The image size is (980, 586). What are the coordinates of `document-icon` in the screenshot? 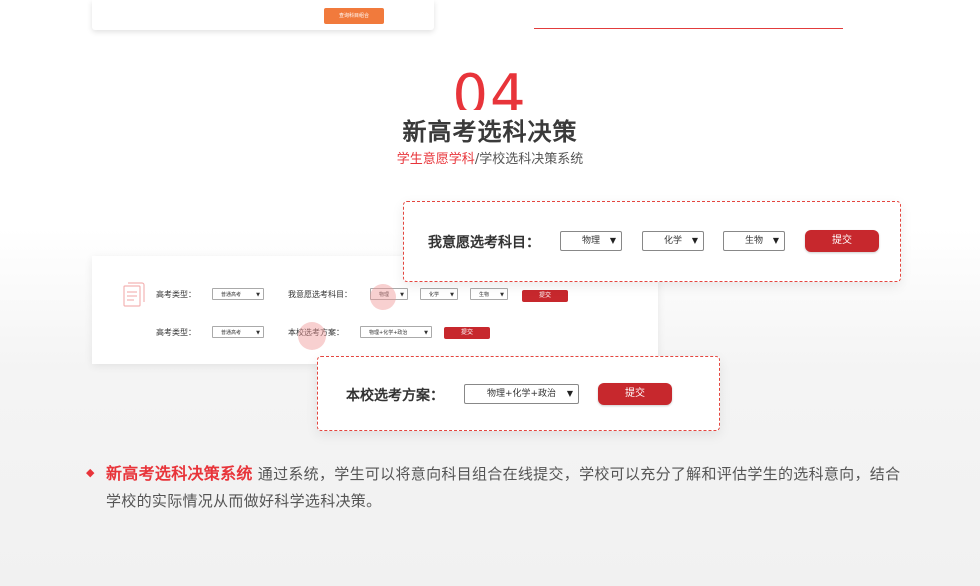 It's located at (134, 297).